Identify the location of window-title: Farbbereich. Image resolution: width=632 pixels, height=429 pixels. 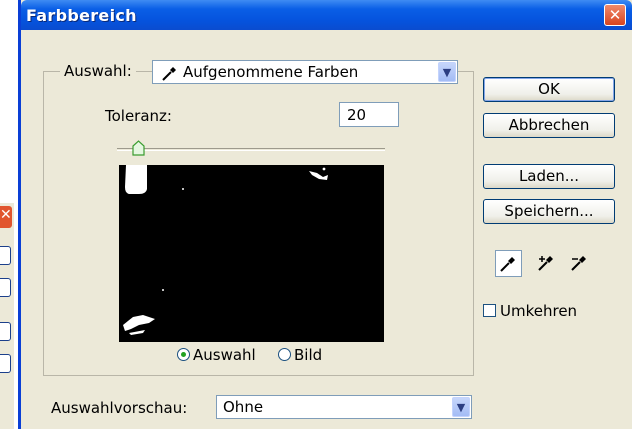
(81, 15).